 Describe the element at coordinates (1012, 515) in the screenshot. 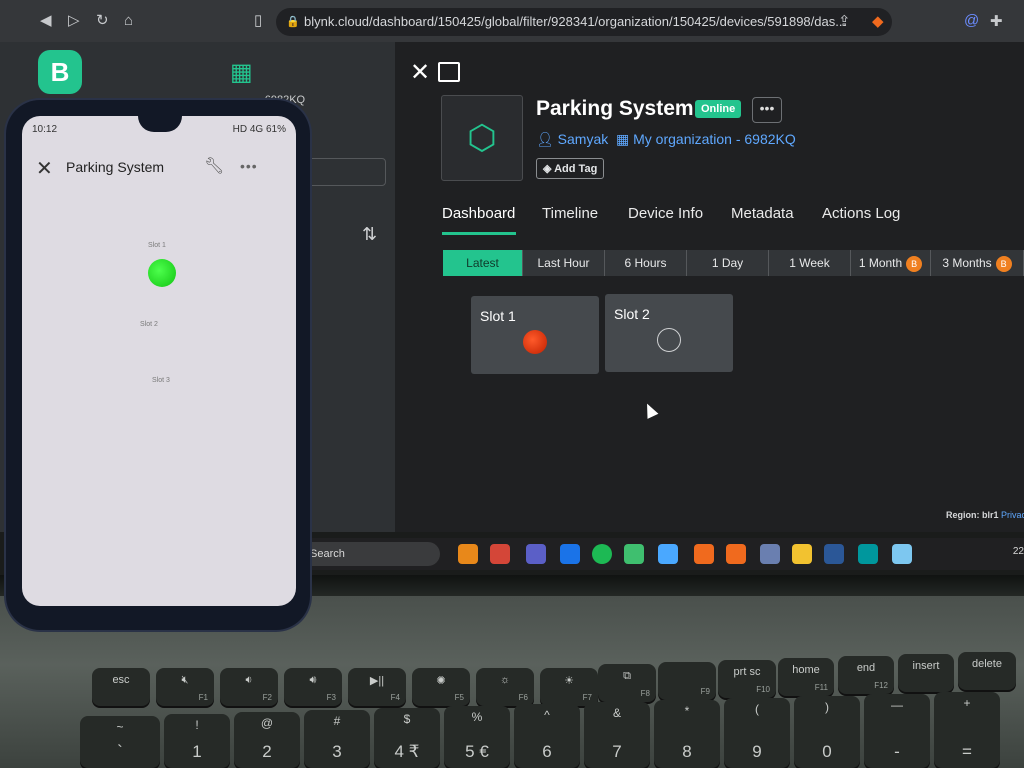

I see `privacy-link: Privac` at that location.